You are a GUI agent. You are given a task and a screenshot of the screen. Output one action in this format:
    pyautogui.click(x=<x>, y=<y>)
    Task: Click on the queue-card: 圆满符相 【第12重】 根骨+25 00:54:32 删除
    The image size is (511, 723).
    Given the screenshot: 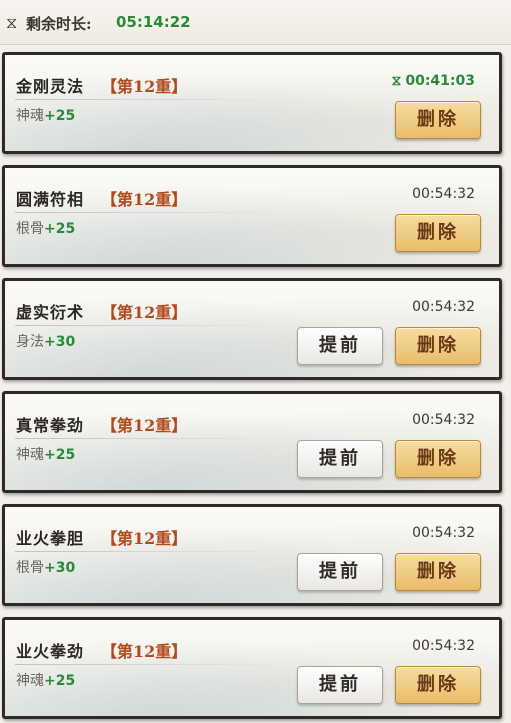 What is the action you would take?
    pyautogui.click(x=252, y=216)
    